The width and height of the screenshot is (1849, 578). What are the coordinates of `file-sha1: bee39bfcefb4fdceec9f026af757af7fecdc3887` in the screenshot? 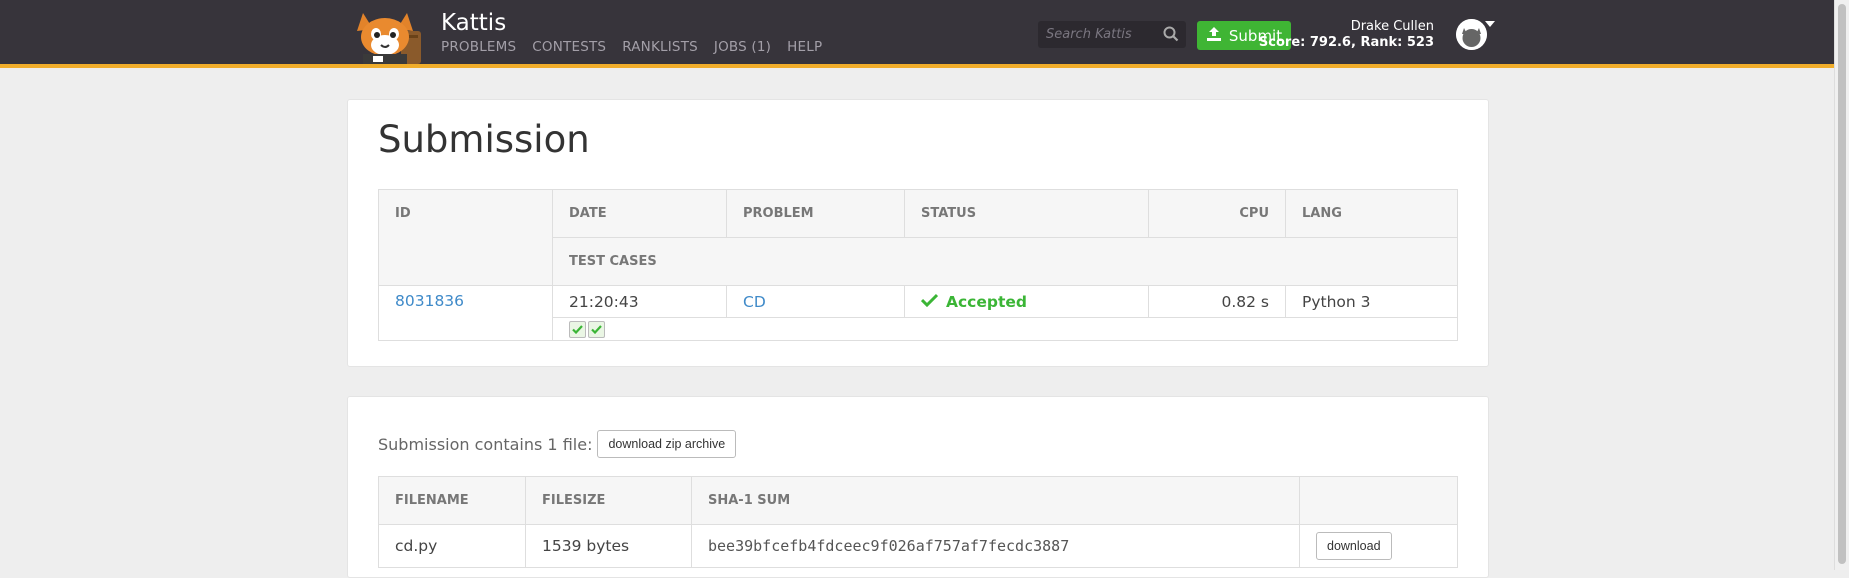 It's located at (995, 546).